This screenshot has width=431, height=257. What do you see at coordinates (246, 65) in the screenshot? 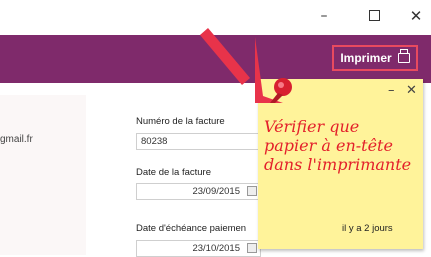
I see `red-arrow-icon` at bounding box center [246, 65].